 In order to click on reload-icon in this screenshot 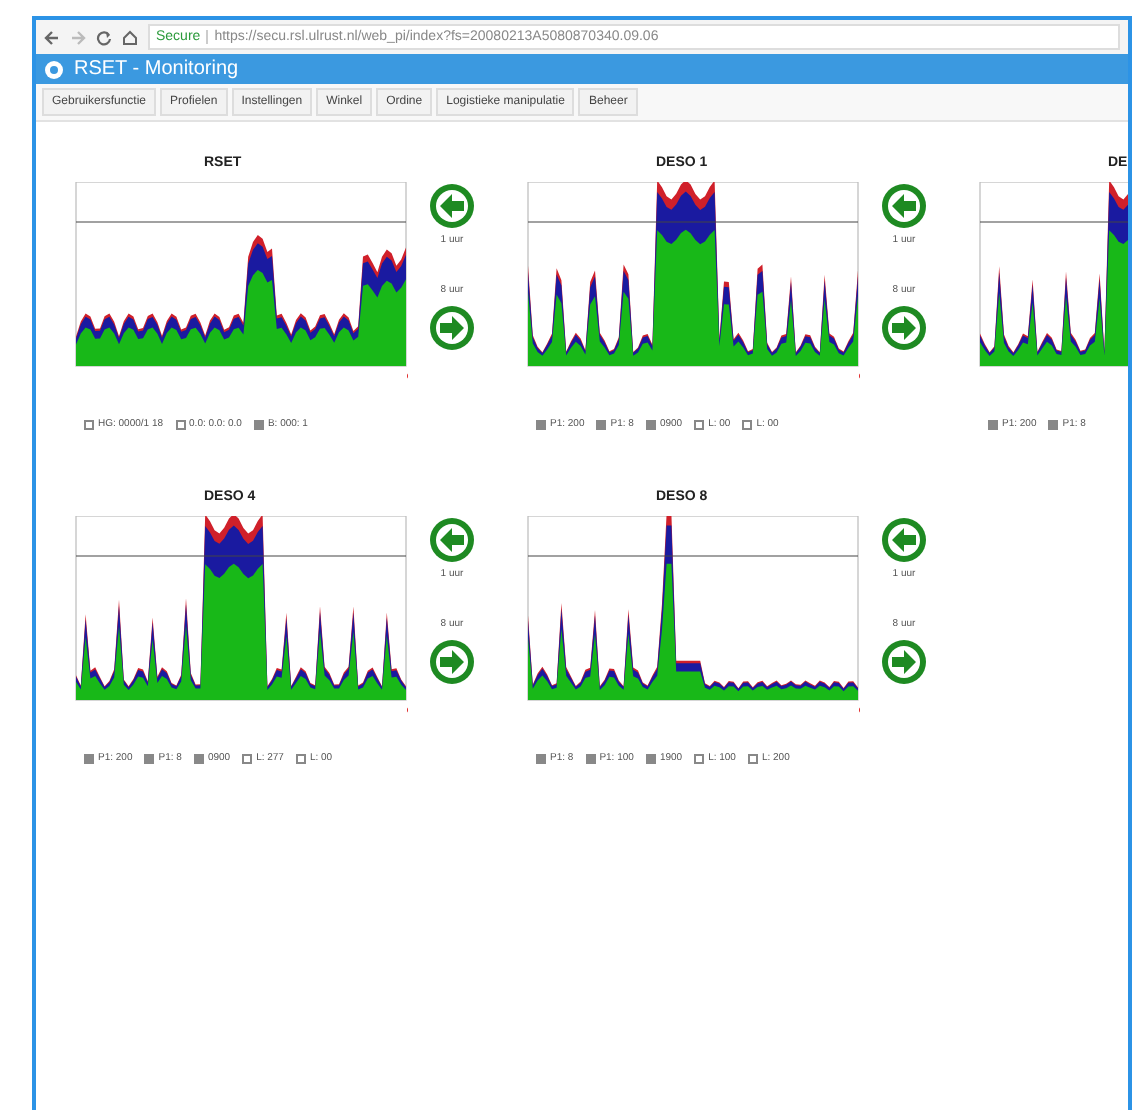, I will do `click(104, 37)`.